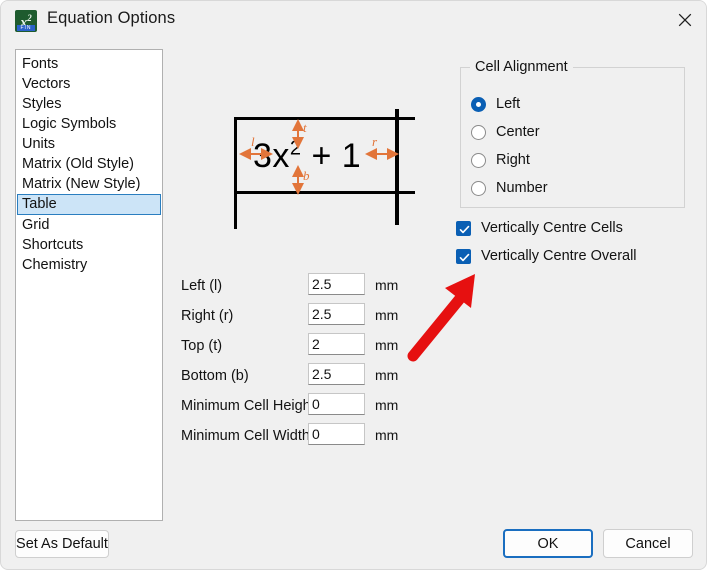 This screenshot has height=570, width=707. I want to click on preview-left-rule, so click(235, 173).